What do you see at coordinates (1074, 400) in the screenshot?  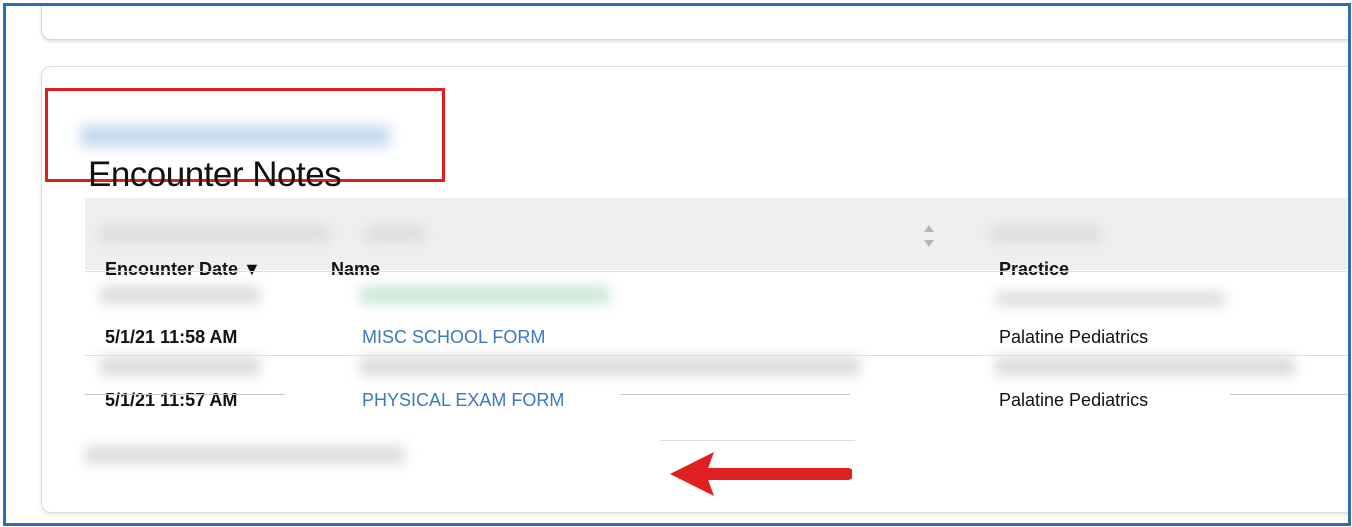 I see `row-2-practice: Palatine Pediatrics` at bounding box center [1074, 400].